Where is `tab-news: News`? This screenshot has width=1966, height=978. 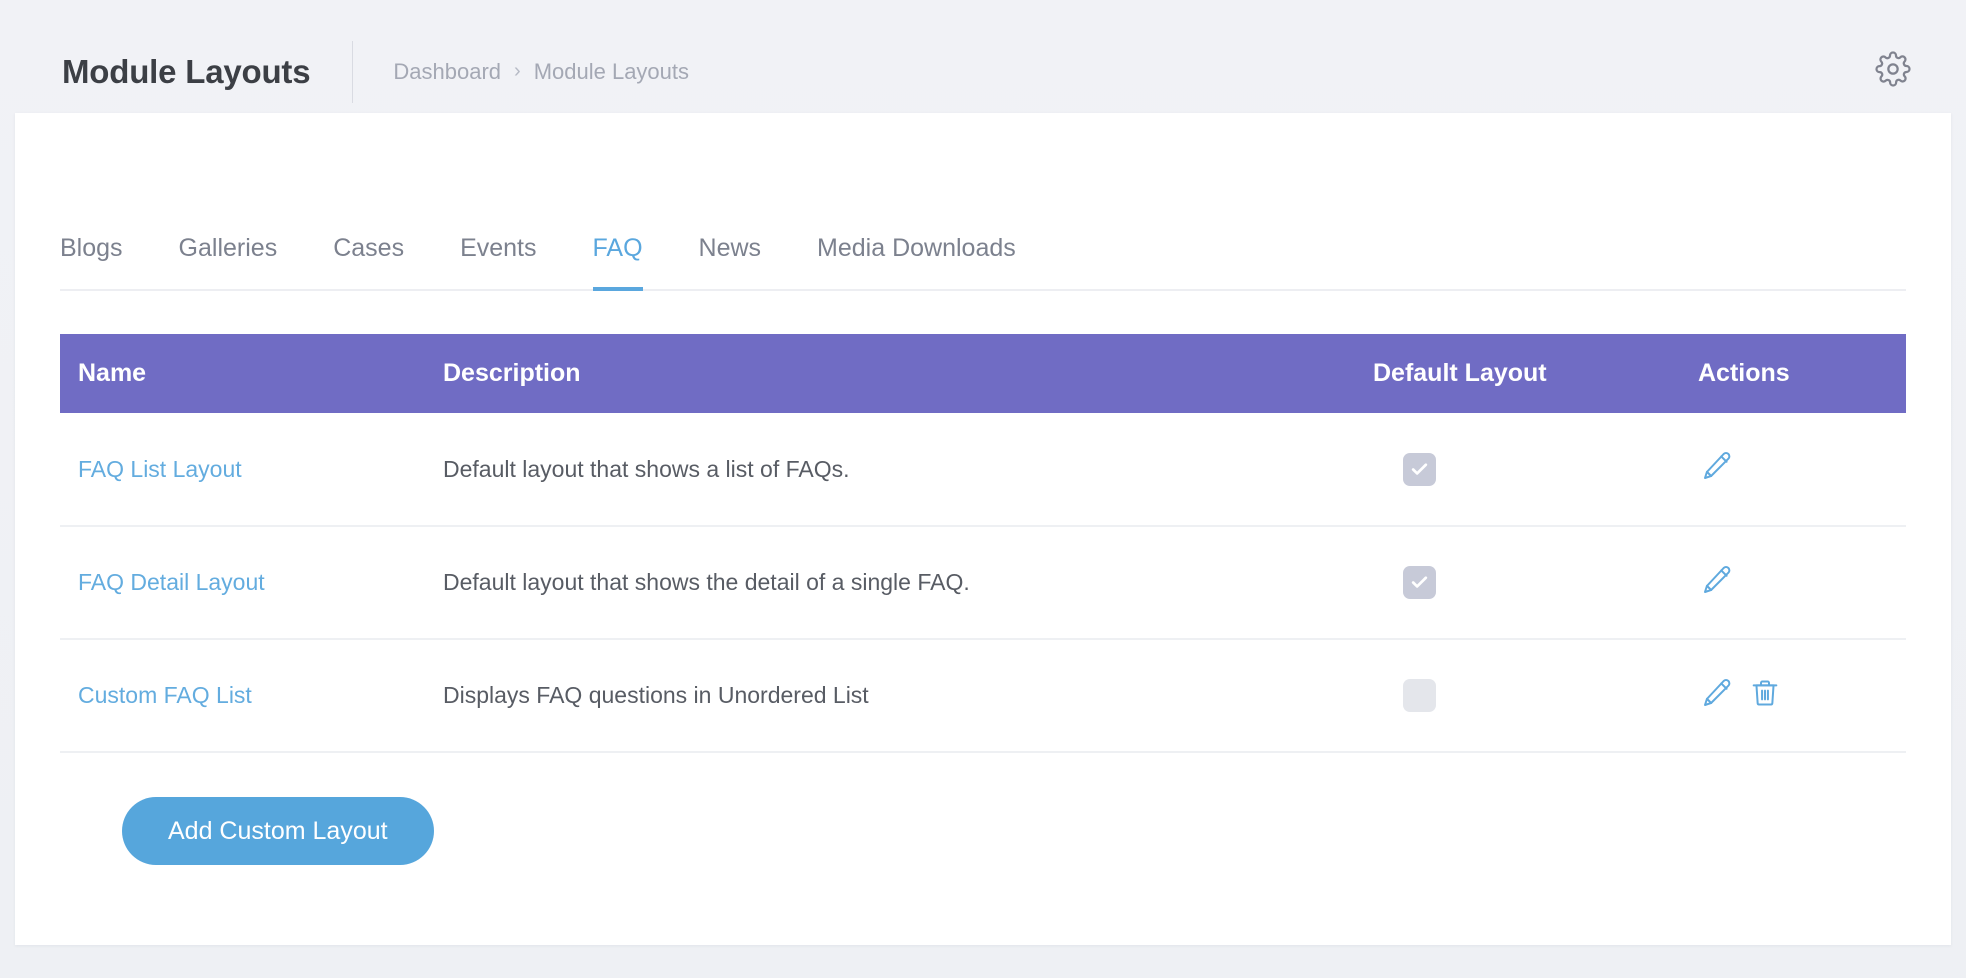
tab-news: News is located at coordinates (730, 261).